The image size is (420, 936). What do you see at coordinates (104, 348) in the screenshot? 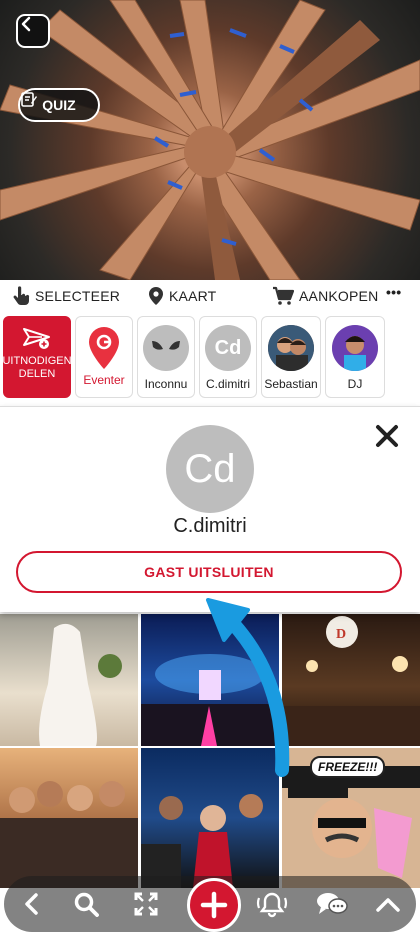
I see `eventer-pin-icon` at bounding box center [104, 348].